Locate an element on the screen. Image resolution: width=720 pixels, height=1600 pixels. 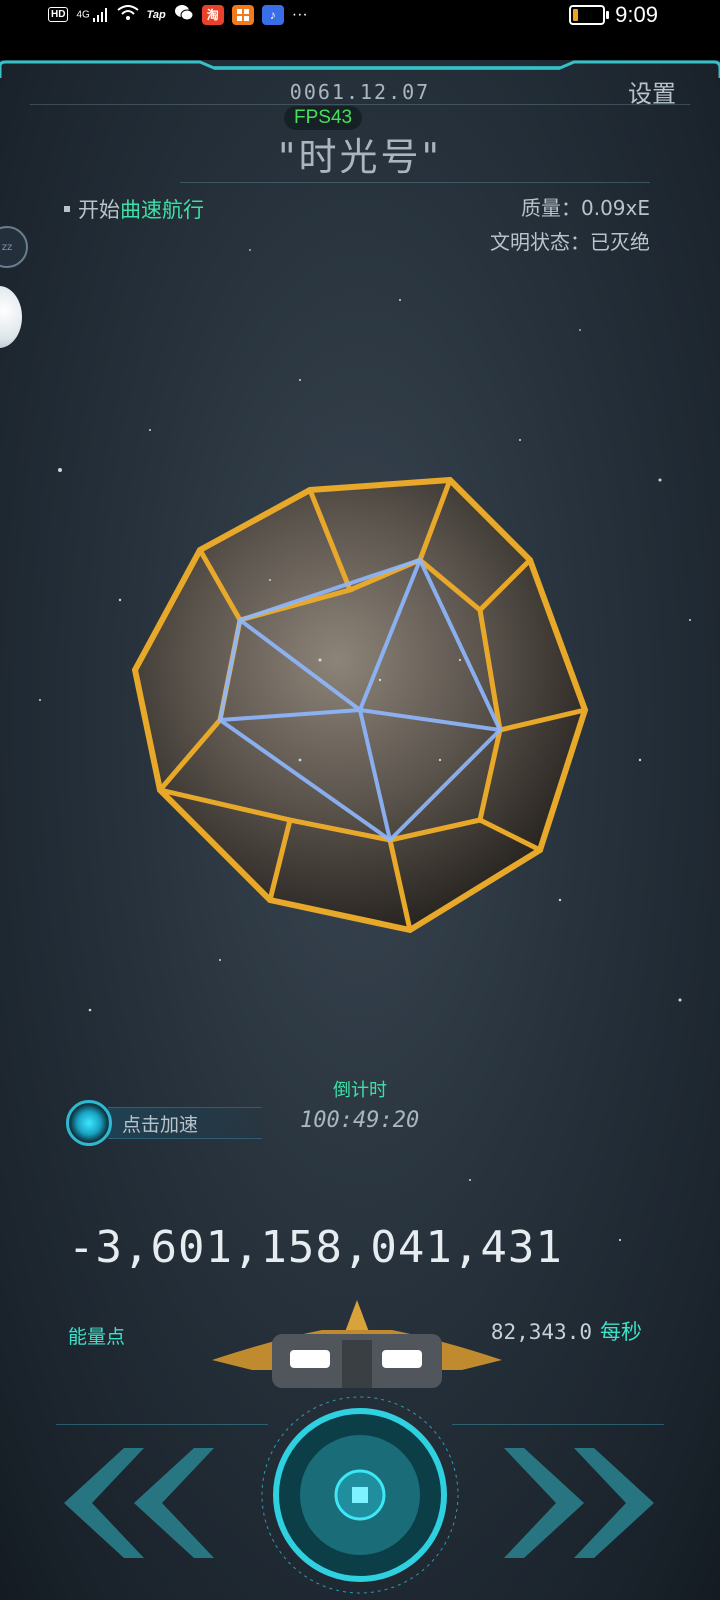
moon-button is located at coordinates (11, 317).